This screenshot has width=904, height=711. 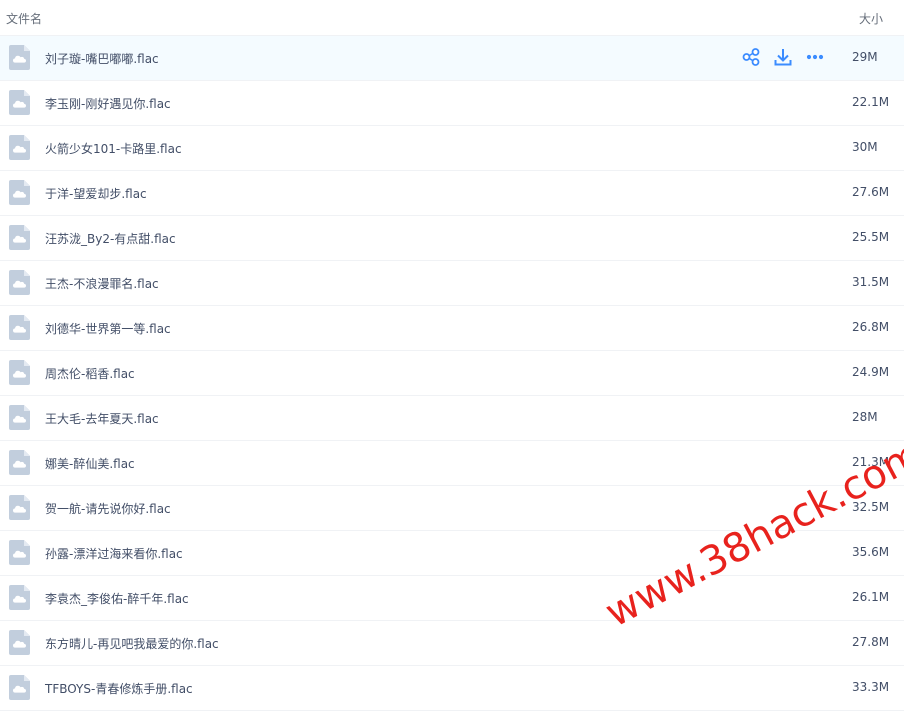 I want to click on file-size: 32.5M, so click(x=871, y=507).